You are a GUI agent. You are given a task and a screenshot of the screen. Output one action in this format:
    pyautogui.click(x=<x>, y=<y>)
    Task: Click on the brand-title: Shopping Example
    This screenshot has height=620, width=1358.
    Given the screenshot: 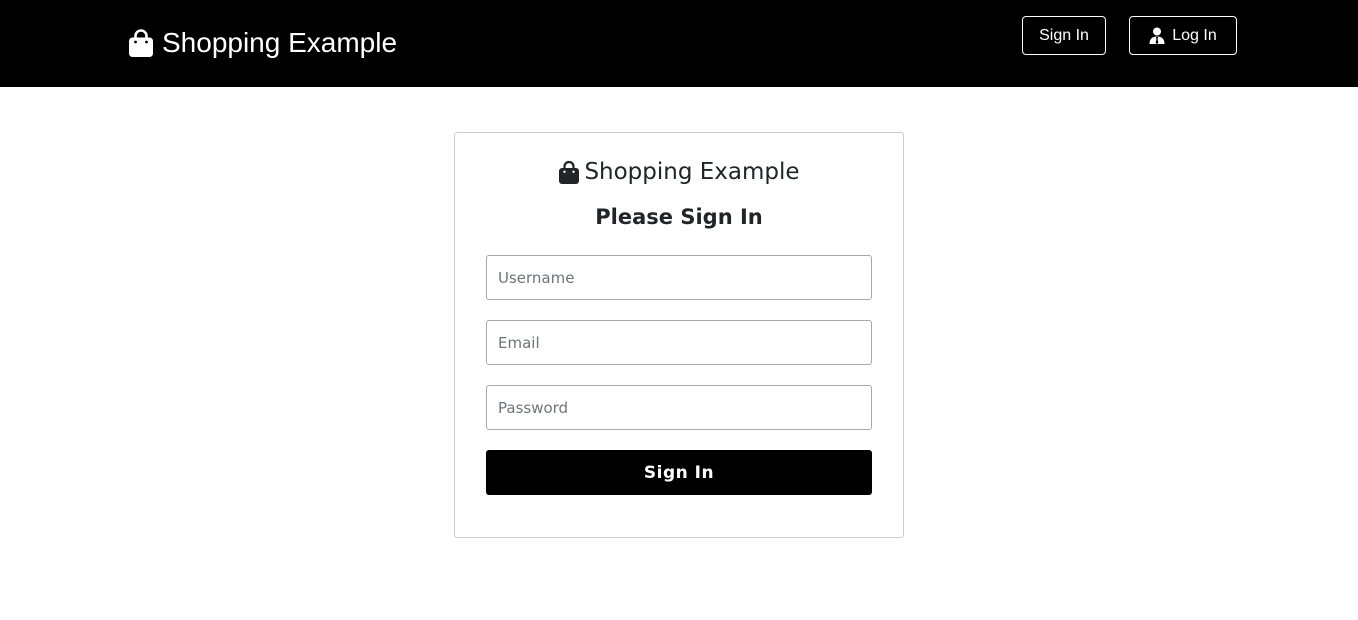 What is the action you would take?
    pyautogui.click(x=280, y=42)
    